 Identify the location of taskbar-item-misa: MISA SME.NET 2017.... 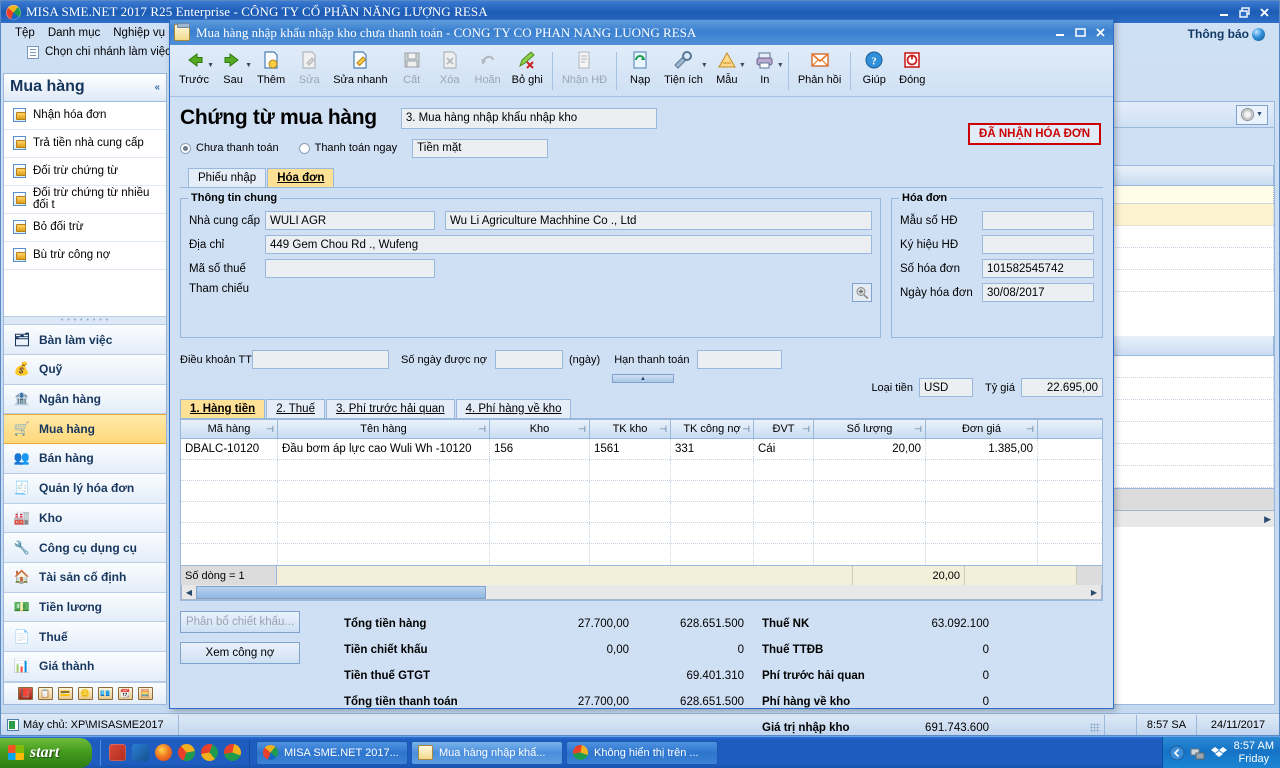
(332, 752).